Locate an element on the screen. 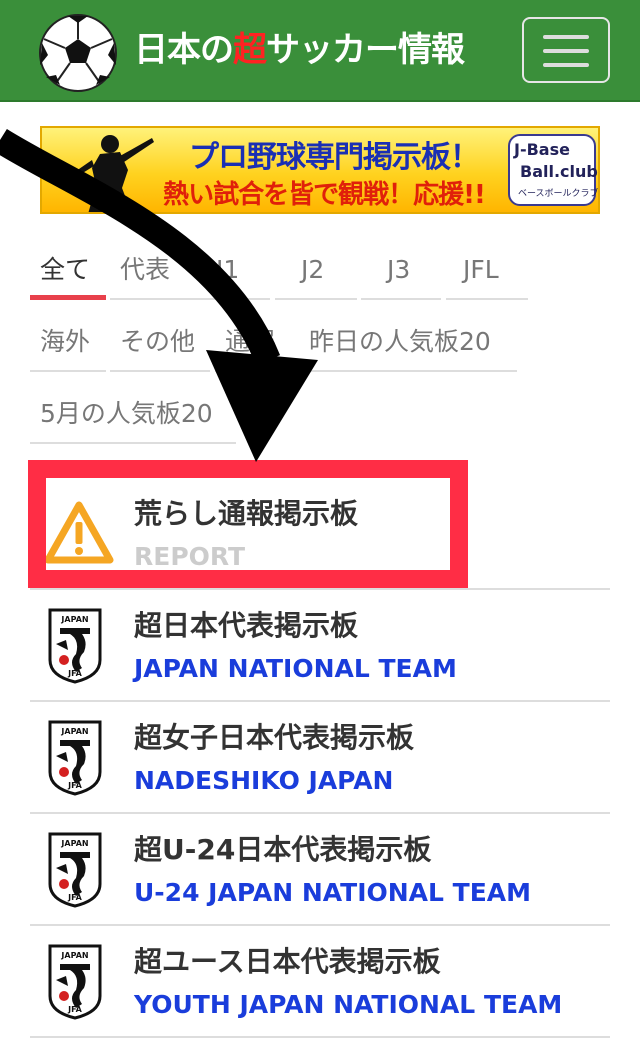 This screenshot has width=640, height=1050. tab-overseas: 海外 is located at coordinates (68, 342).